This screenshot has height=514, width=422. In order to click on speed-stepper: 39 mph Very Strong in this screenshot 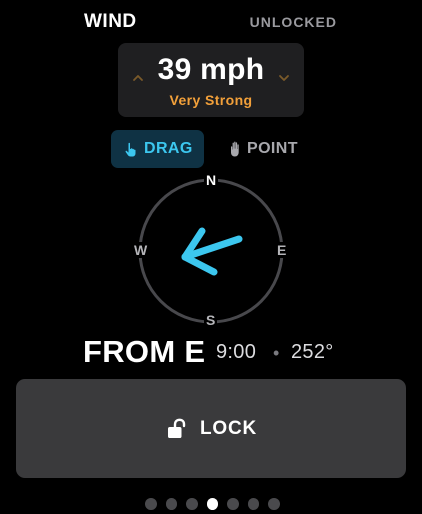, I will do `click(211, 80)`.